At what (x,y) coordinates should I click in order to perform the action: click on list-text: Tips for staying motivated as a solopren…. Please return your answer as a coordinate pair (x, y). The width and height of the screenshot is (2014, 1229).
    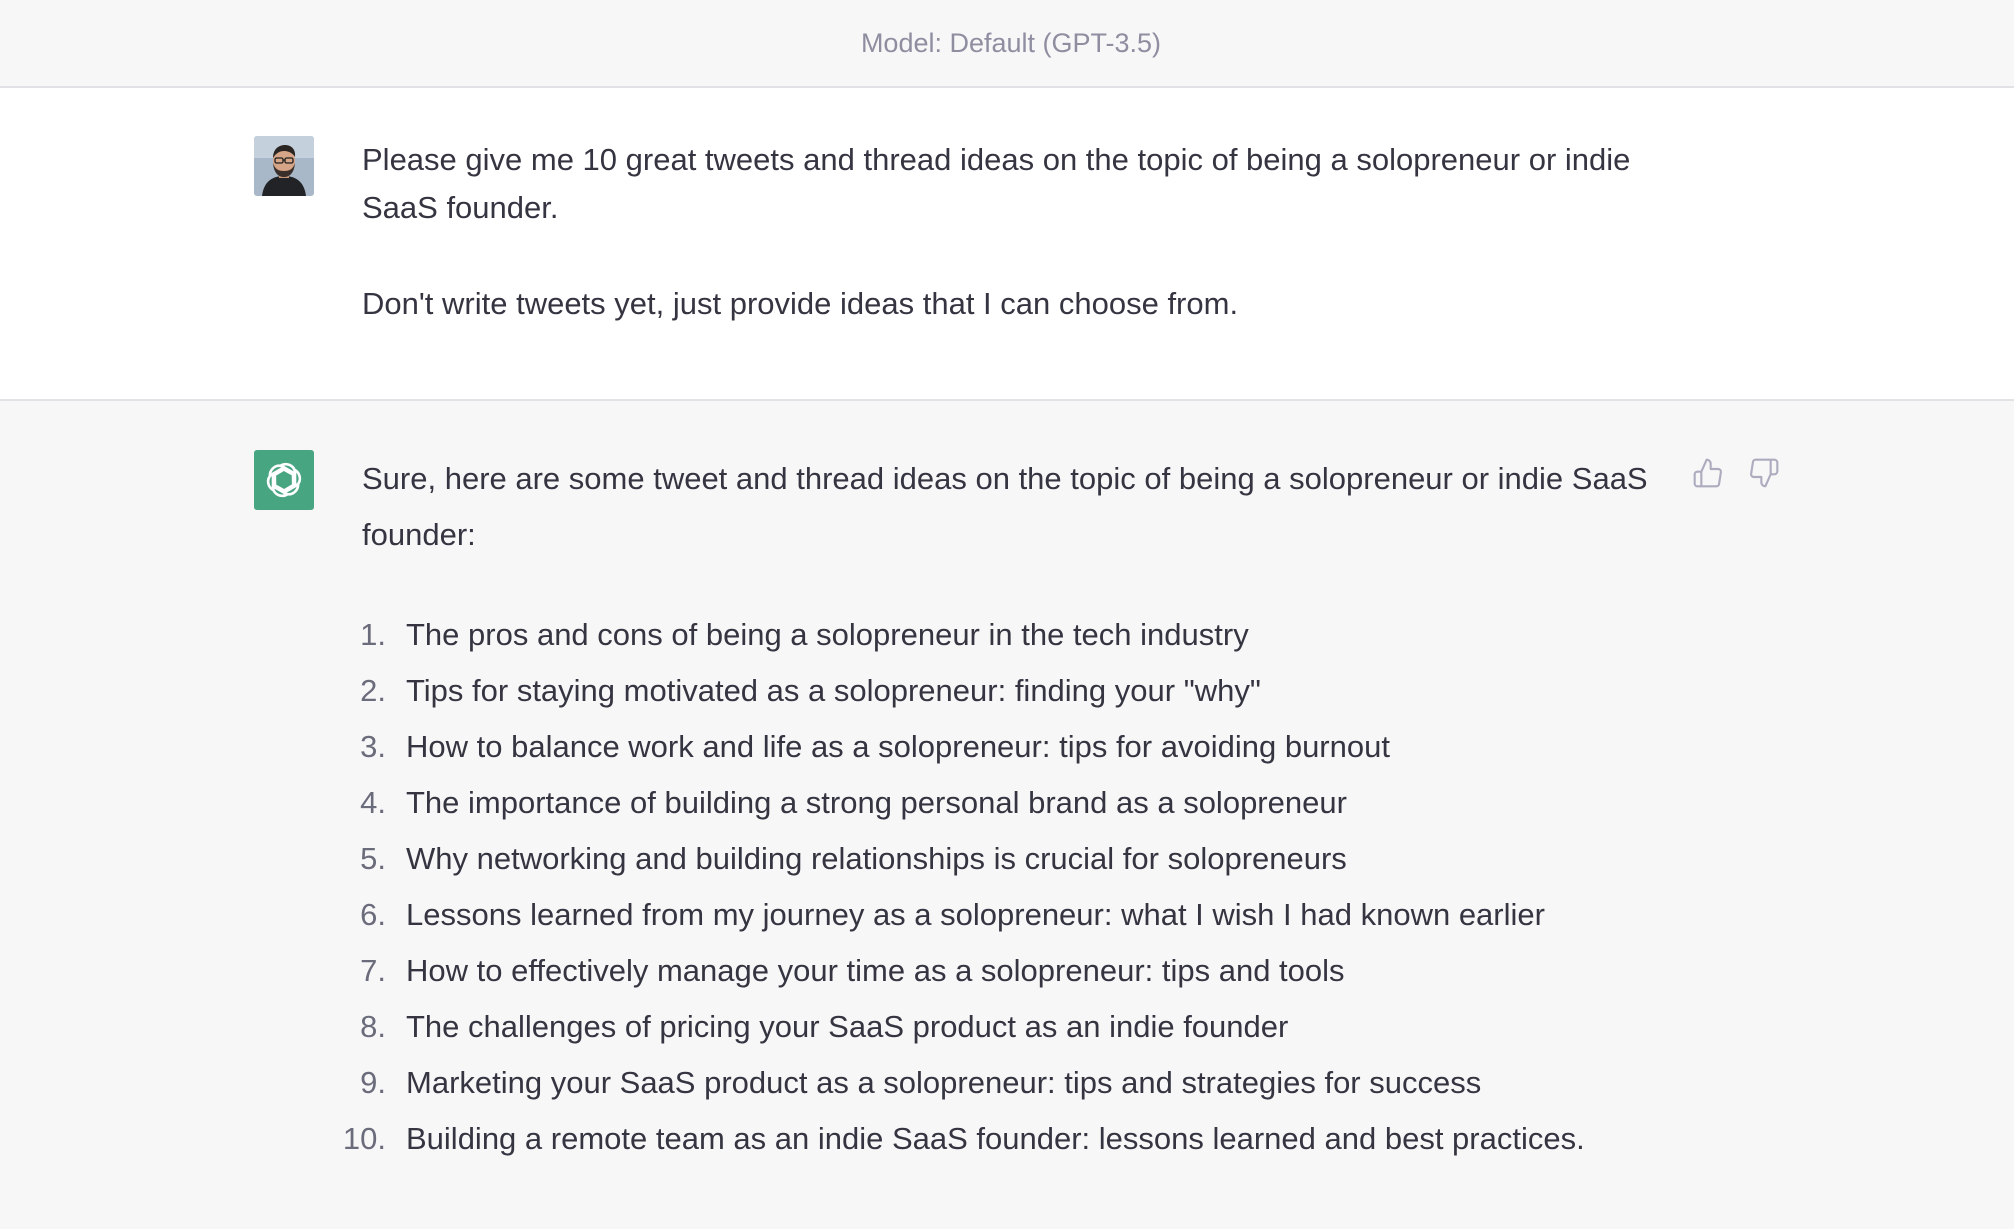
    Looking at the image, I should click on (833, 690).